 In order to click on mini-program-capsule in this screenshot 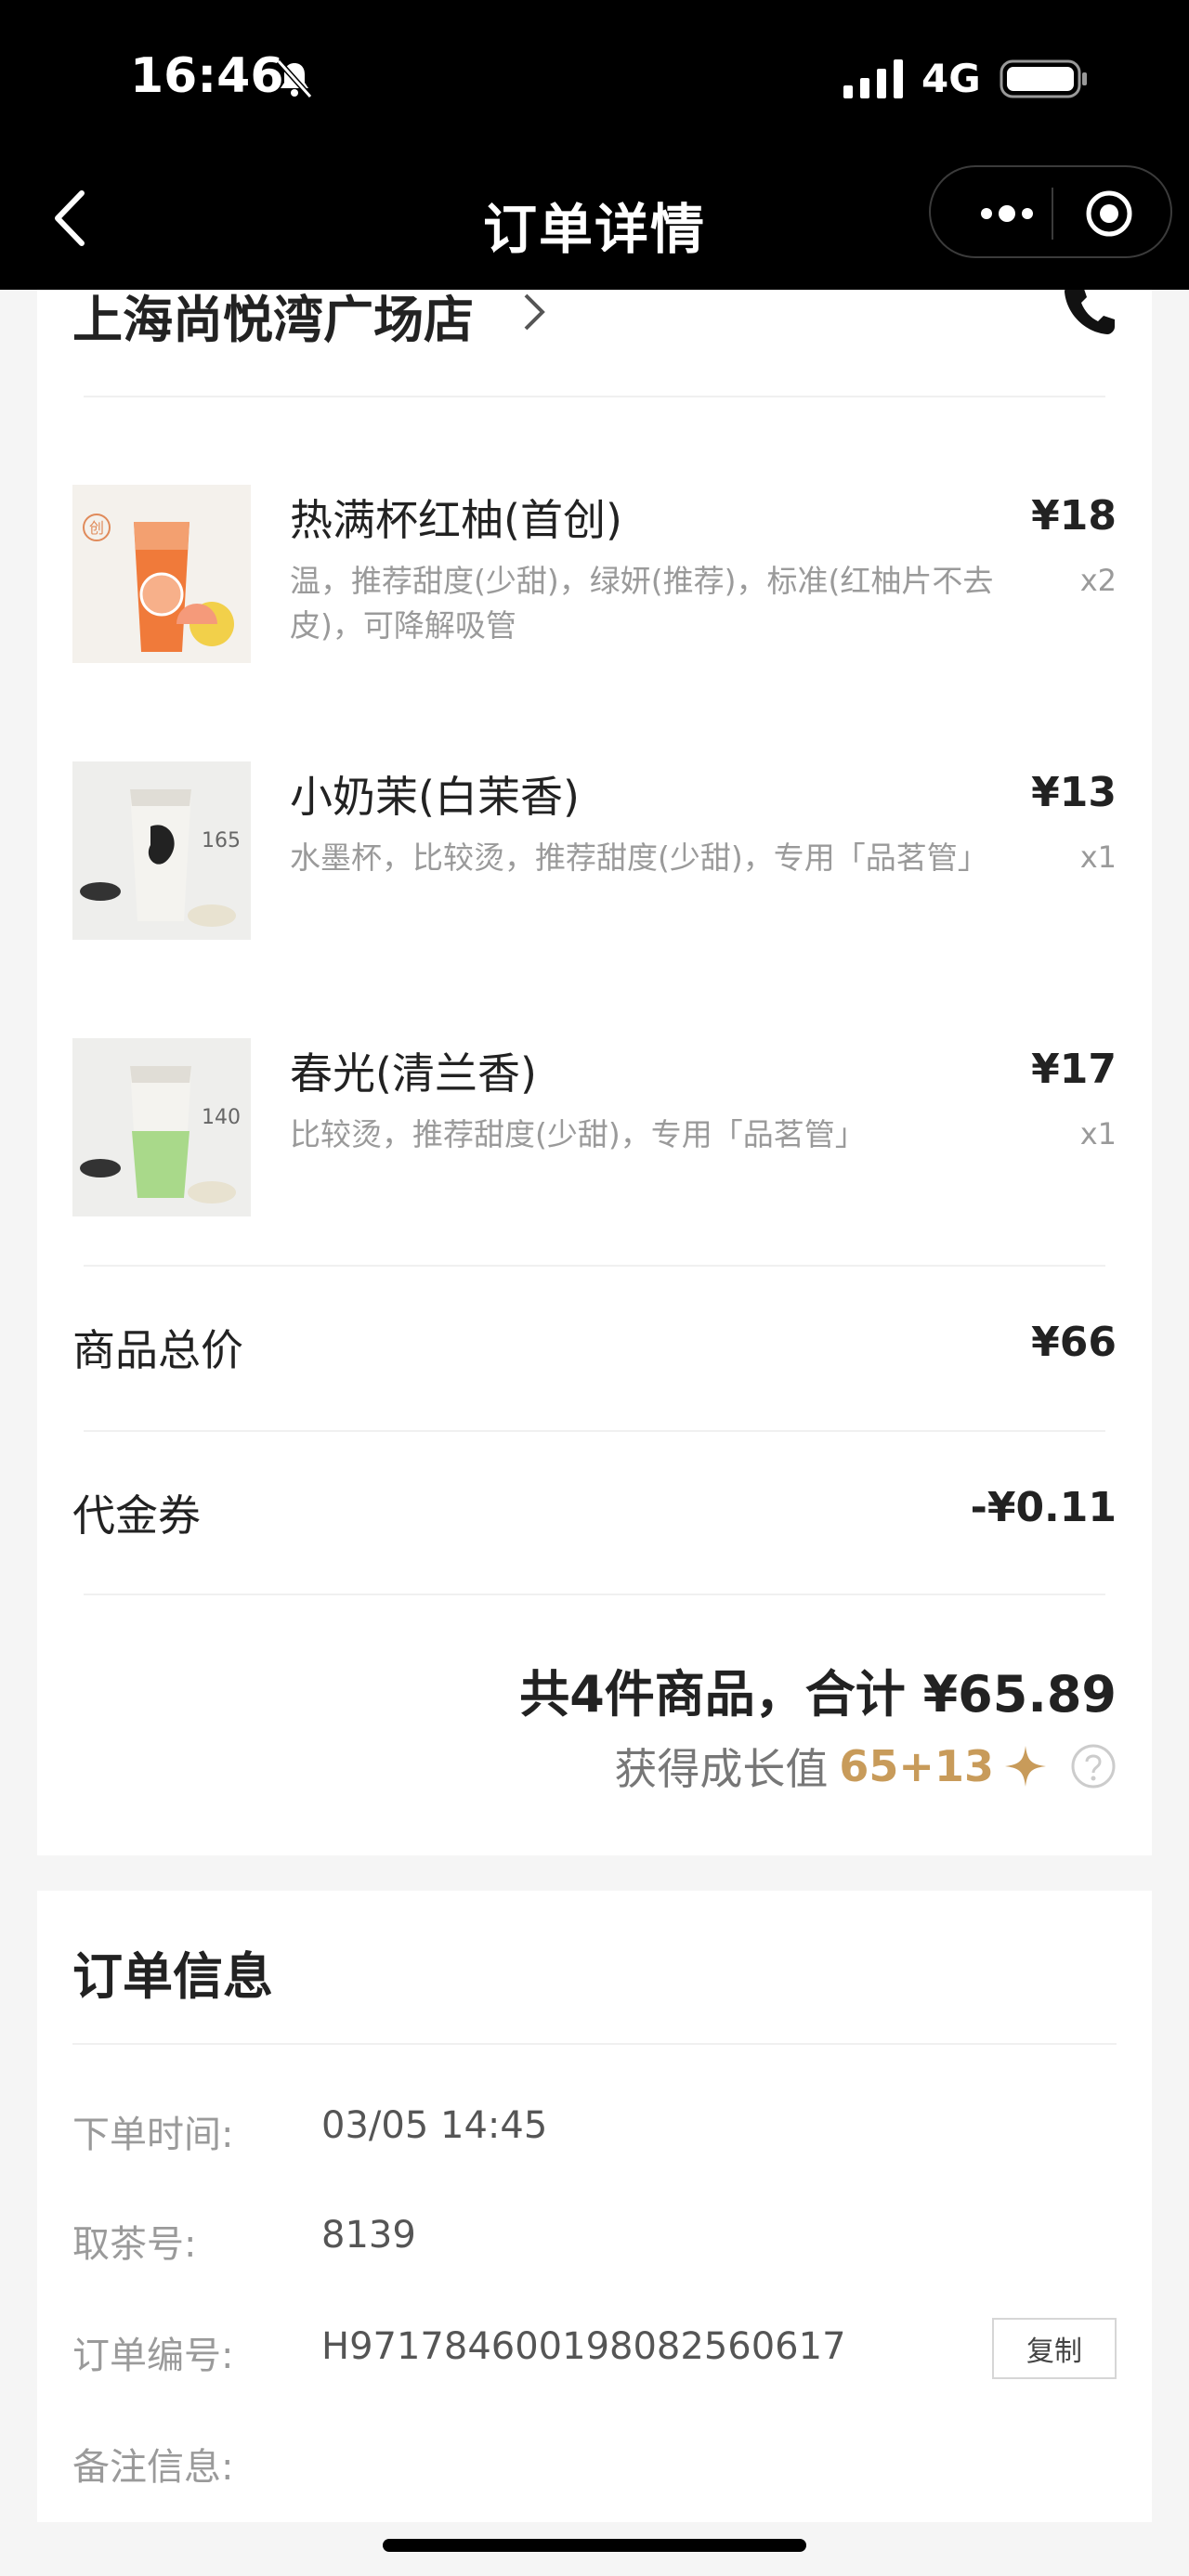, I will do `click(1050, 211)`.